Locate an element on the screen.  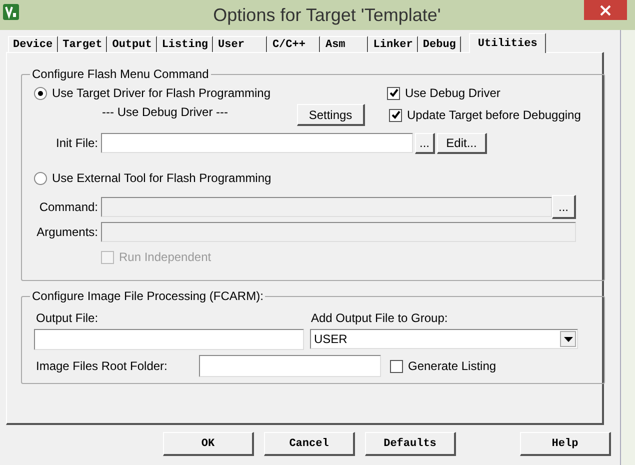
checkbox-label: Generate Listing is located at coordinates (452, 366).